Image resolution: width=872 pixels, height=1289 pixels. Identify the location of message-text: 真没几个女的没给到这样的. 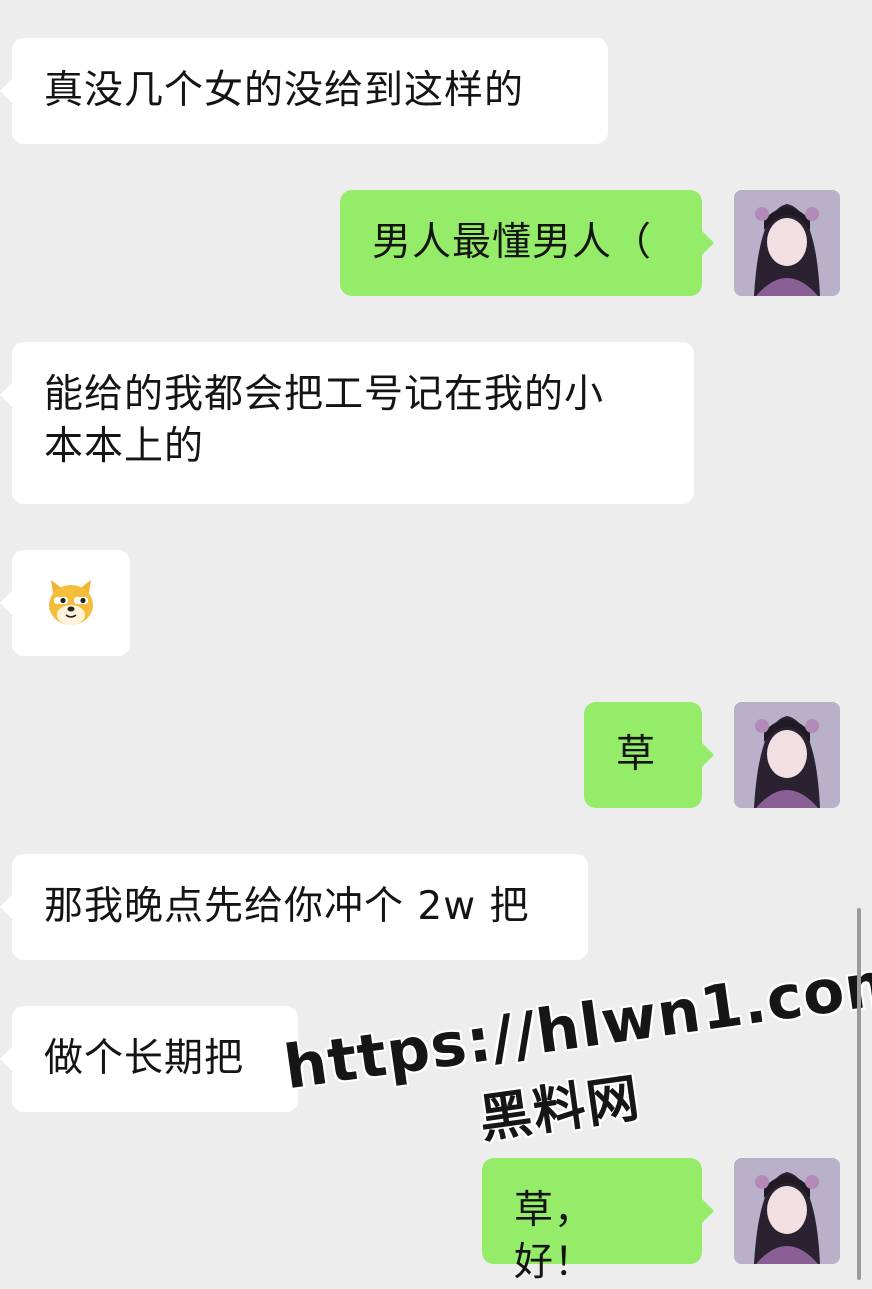
(284, 90).